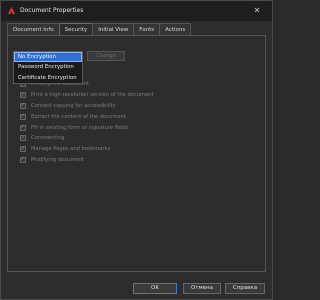  Describe the element at coordinates (48, 57) in the screenshot. I see `encryption-option-none: No Encryption` at that location.